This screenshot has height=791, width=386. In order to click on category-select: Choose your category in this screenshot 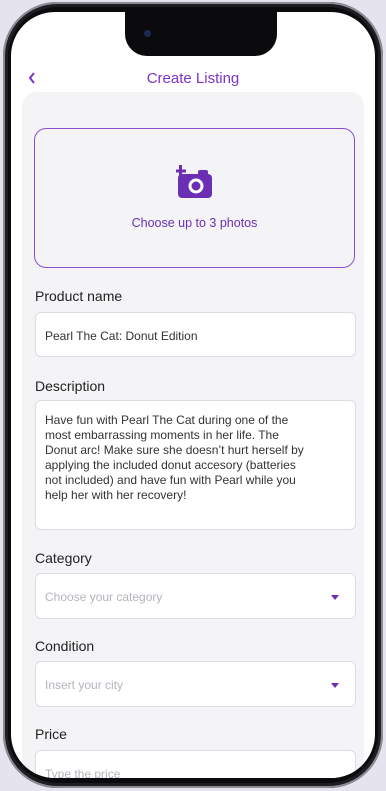, I will do `click(195, 596)`.